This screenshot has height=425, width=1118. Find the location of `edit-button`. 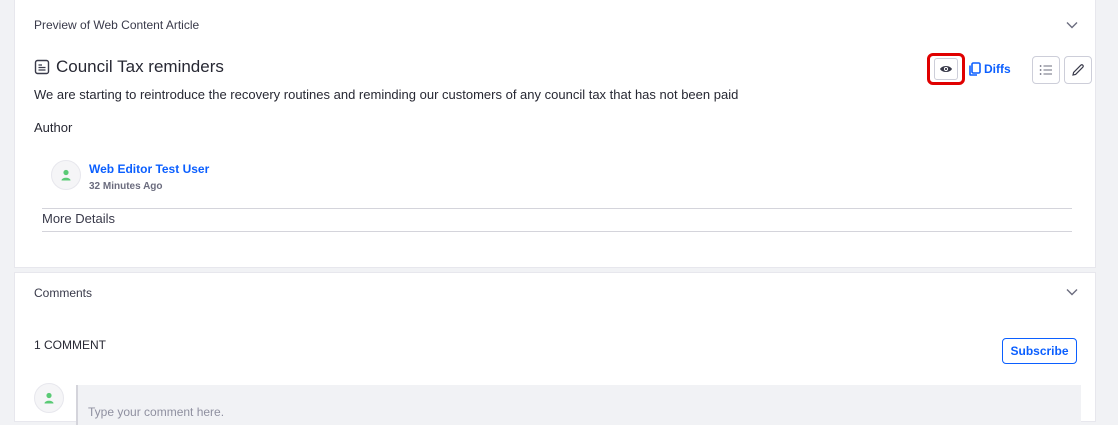

edit-button is located at coordinates (1078, 70).